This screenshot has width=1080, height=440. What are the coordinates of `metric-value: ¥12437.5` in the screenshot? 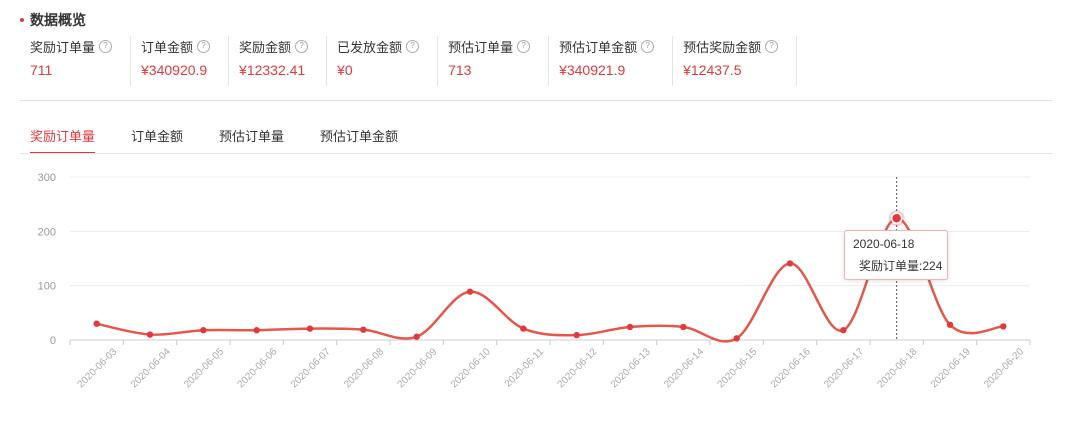 It's located at (712, 70).